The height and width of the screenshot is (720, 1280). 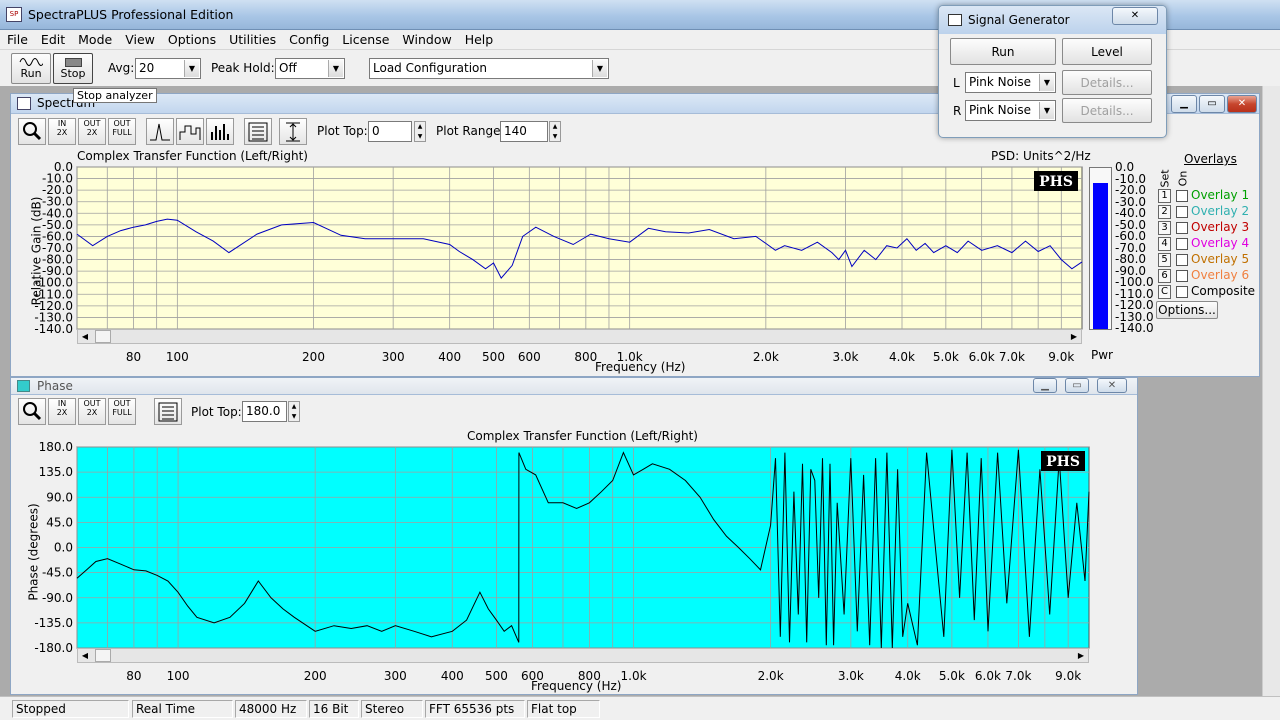 I want to click on peak-hold-select: Off ▼, so click(x=310, y=68).